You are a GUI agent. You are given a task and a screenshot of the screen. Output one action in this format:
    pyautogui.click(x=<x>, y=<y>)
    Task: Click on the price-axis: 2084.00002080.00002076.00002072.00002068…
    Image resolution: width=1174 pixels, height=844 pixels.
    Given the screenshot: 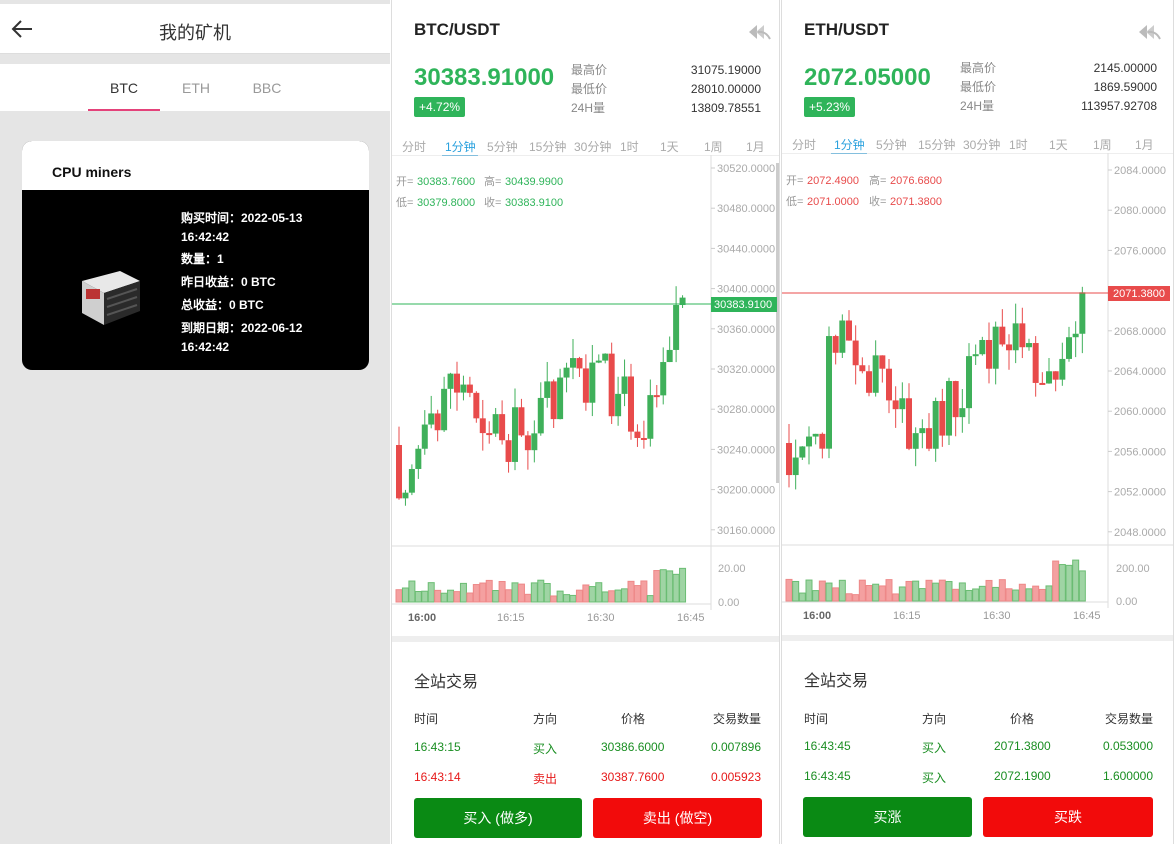 What is the action you would take?
    pyautogui.click(x=1137, y=352)
    